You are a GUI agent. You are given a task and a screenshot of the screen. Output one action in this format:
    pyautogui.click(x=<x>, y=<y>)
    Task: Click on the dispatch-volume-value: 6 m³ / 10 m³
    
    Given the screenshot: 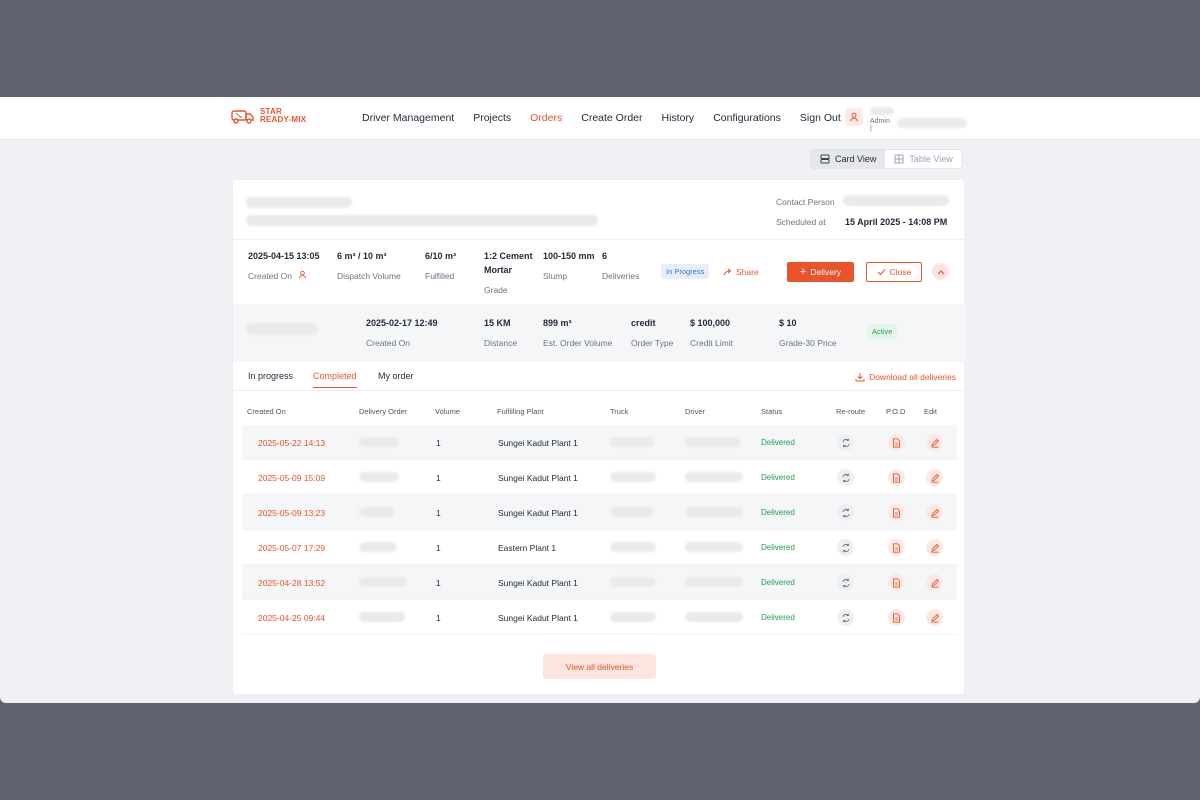 What is the action you would take?
    pyautogui.click(x=362, y=256)
    